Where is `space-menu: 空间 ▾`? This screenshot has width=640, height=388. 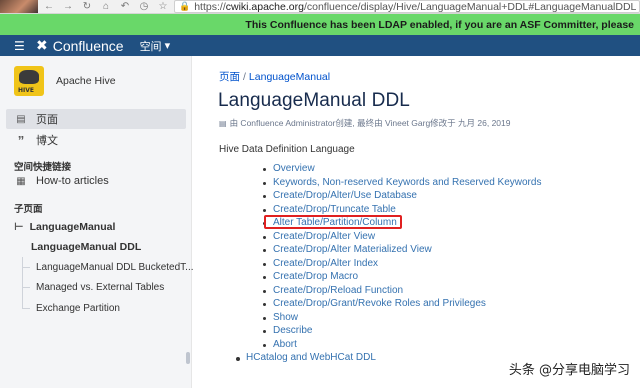 space-menu: 空间 ▾ is located at coordinates (155, 46).